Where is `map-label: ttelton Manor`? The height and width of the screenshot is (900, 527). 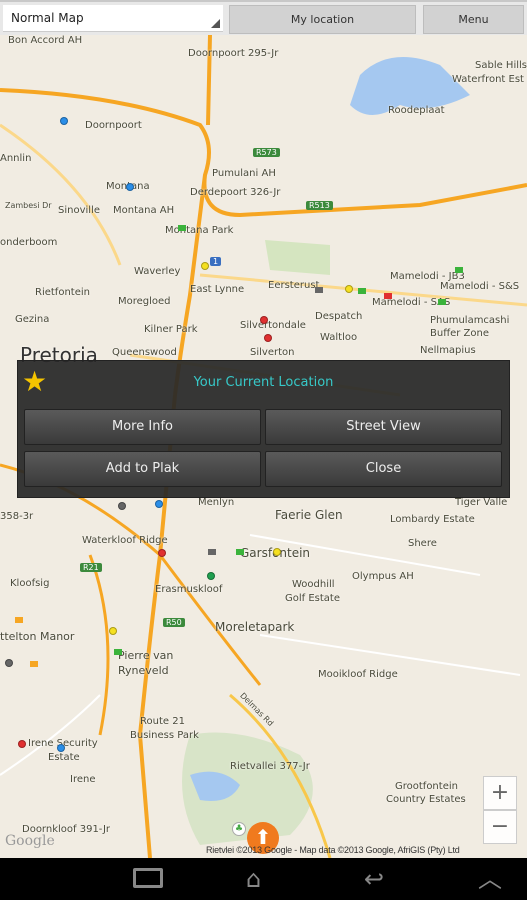 map-label: ttelton Manor is located at coordinates (37, 636).